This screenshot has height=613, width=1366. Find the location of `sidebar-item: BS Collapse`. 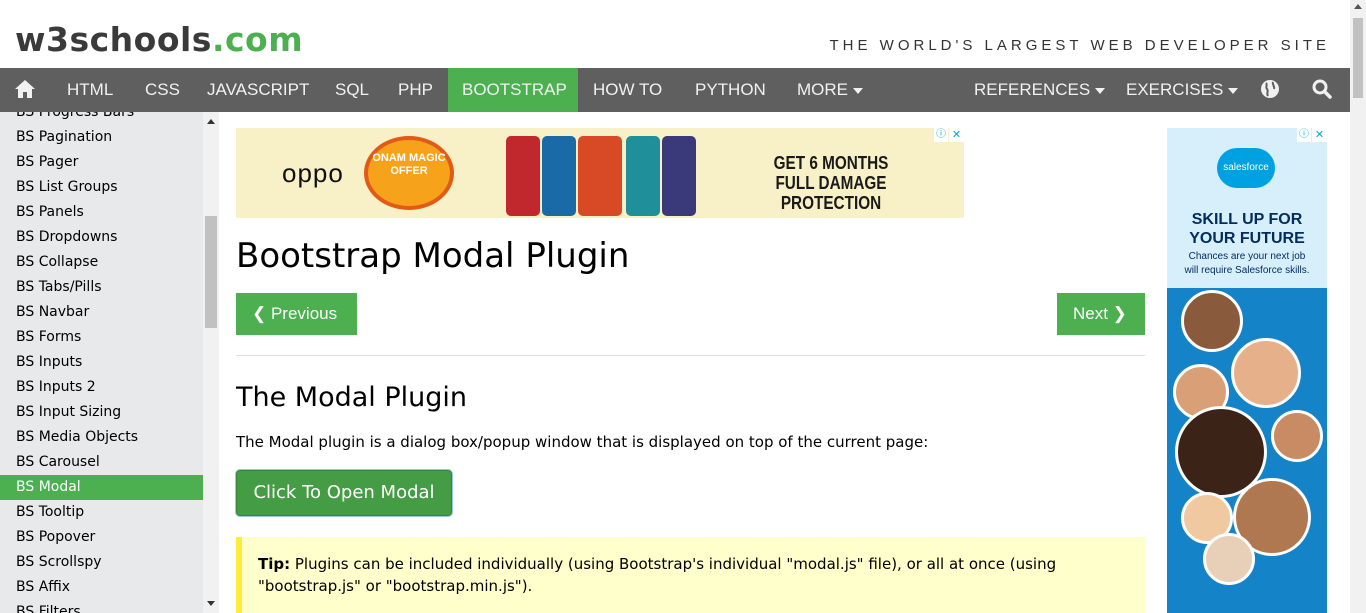

sidebar-item: BS Collapse is located at coordinates (101, 262).